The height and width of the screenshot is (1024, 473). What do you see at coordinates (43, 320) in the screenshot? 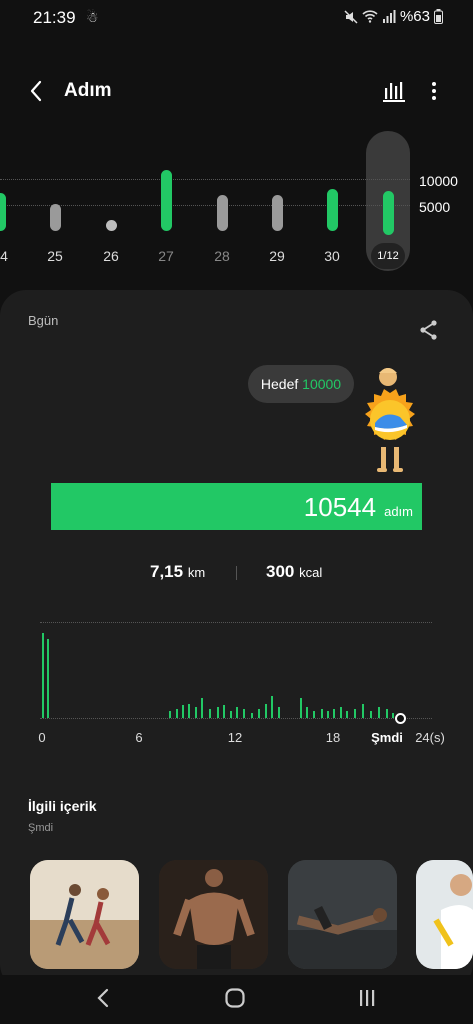
I see `card-title: Bgün` at bounding box center [43, 320].